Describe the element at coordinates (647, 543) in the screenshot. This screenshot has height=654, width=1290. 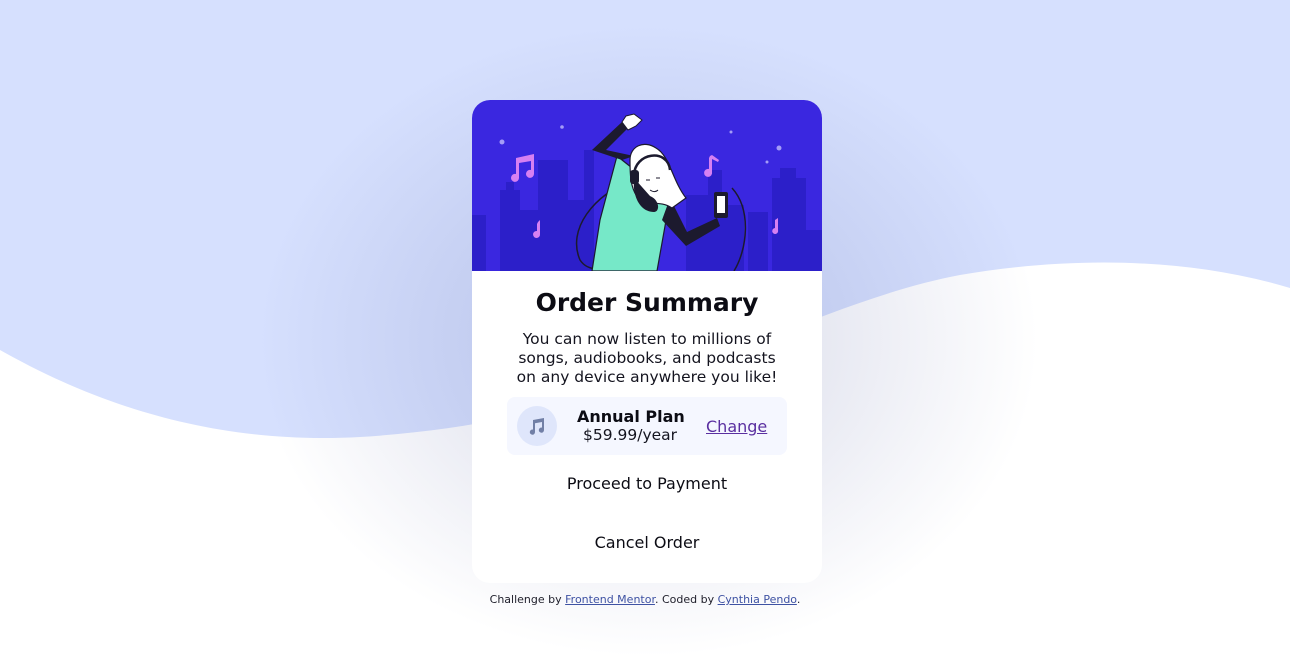
I see `cancel-order-button: Cancel Order` at that location.